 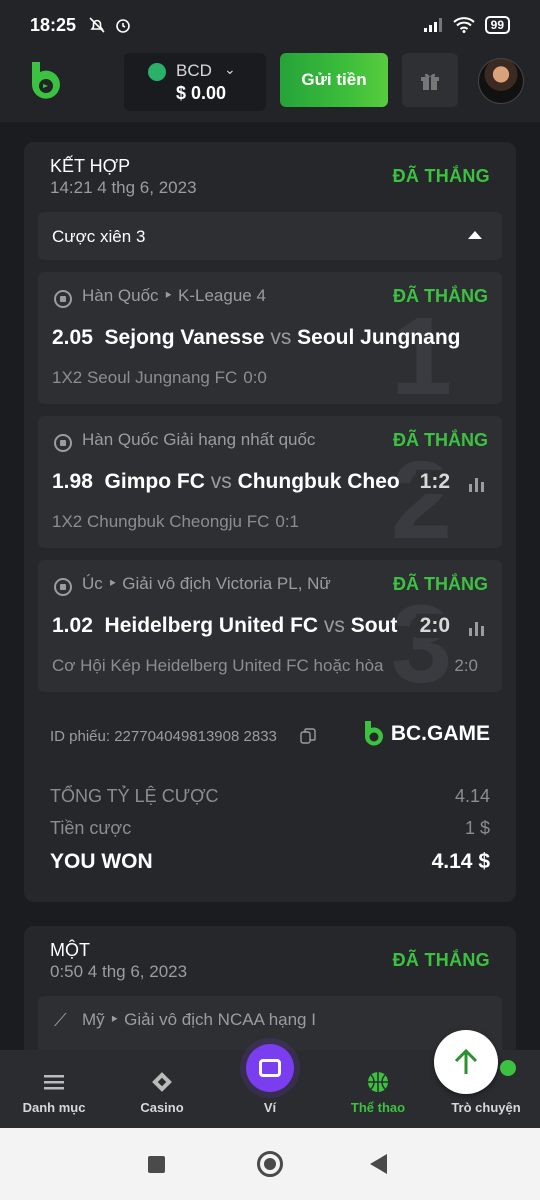 What do you see at coordinates (123, 26) in the screenshot?
I see `alarm-icon` at bounding box center [123, 26].